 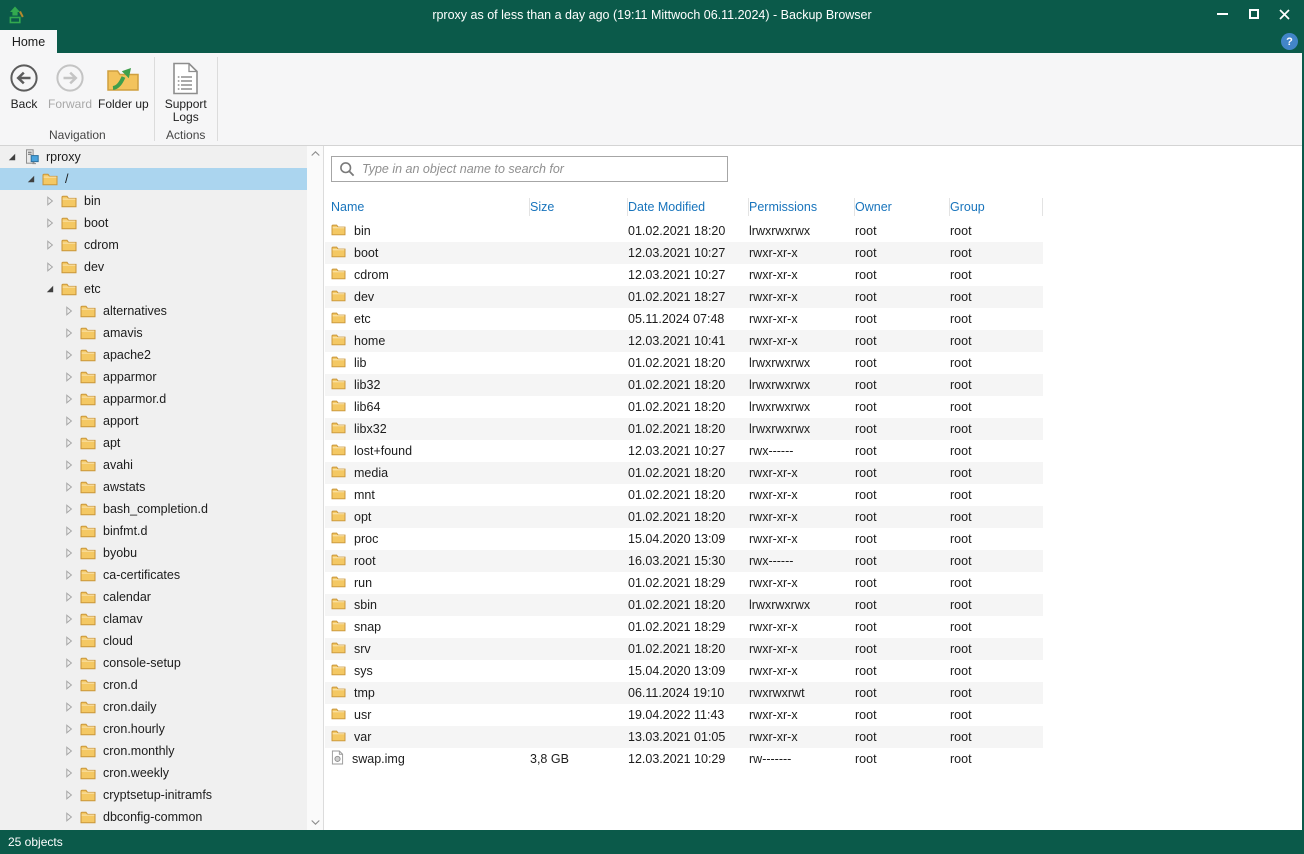 What do you see at coordinates (153, 223) in the screenshot?
I see `tree-item: boot` at bounding box center [153, 223].